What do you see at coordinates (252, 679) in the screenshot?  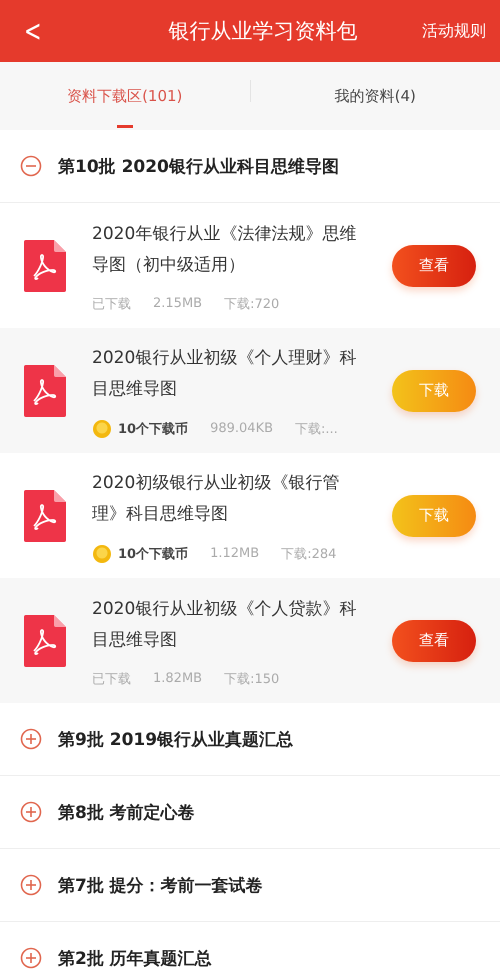 I see `download-count: 下载:150` at bounding box center [252, 679].